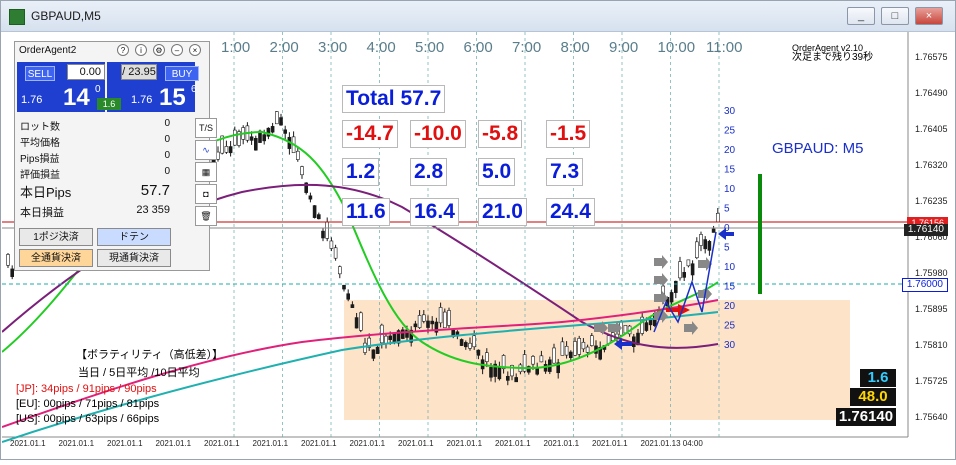 Image resolution: width=956 pixels, height=465 pixels. What do you see at coordinates (370, 134) in the screenshot?
I see `stat-red-1: -14.7` at bounding box center [370, 134].